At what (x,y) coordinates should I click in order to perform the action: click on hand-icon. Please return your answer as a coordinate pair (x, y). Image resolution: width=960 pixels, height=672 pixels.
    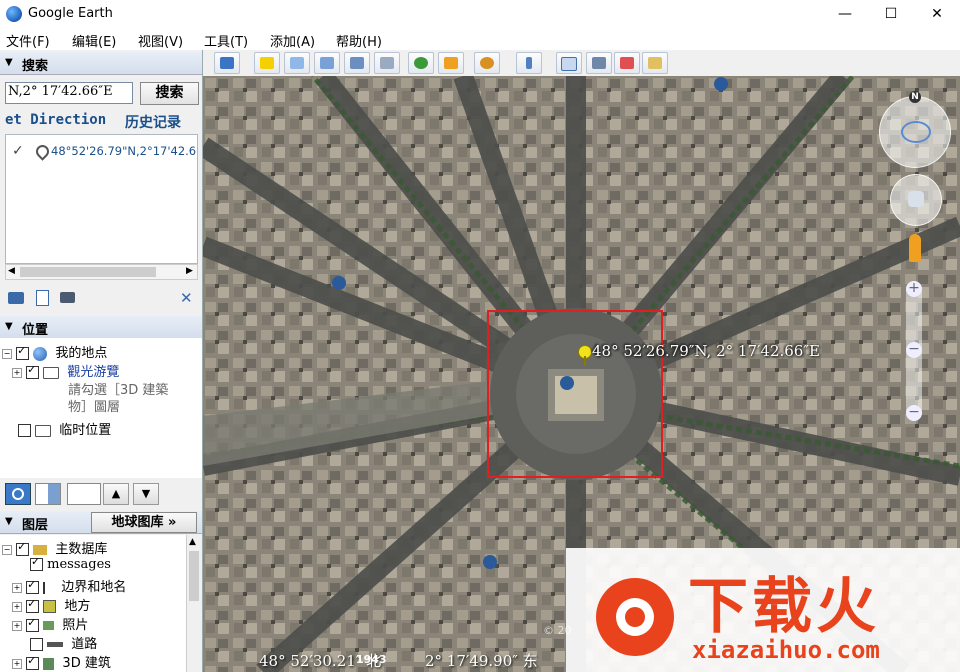
    Looking at the image, I should click on (916, 199).